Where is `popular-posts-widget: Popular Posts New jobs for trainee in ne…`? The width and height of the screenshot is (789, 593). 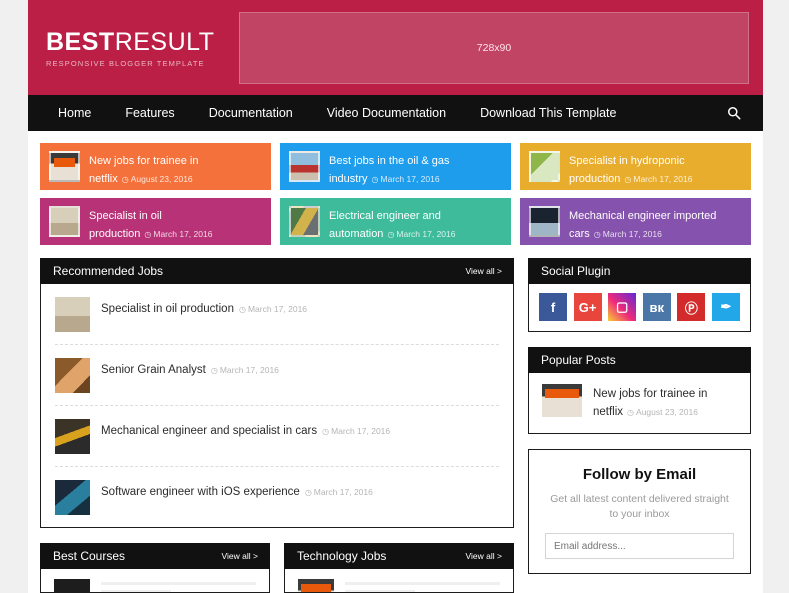 popular-posts-widget: Popular Posts New jobs for trainee in ne… is located at coordinates (639, 390).